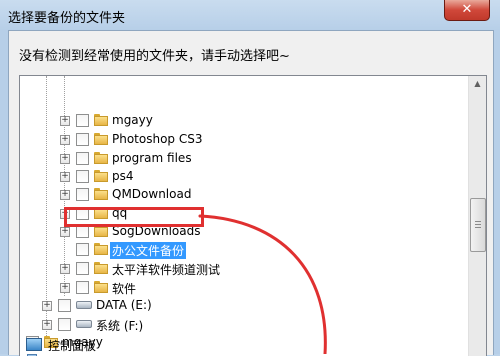 The image size is (500, 356). What do you see at coordinates (152, 194) in the screenshot?
I see `tree-item-label: QMDownload` at bounding box center [152, 194].